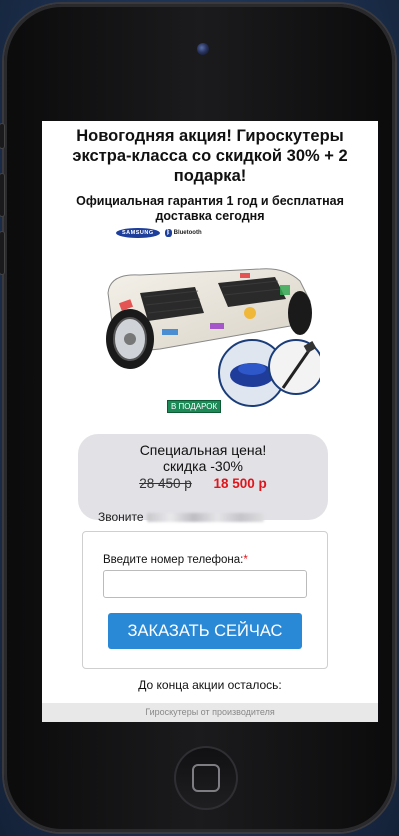 This screenshot has height=836, width=399. Describe the element at coordinates (269, 373) in the screenshot. I see `gift-circles` at that location.